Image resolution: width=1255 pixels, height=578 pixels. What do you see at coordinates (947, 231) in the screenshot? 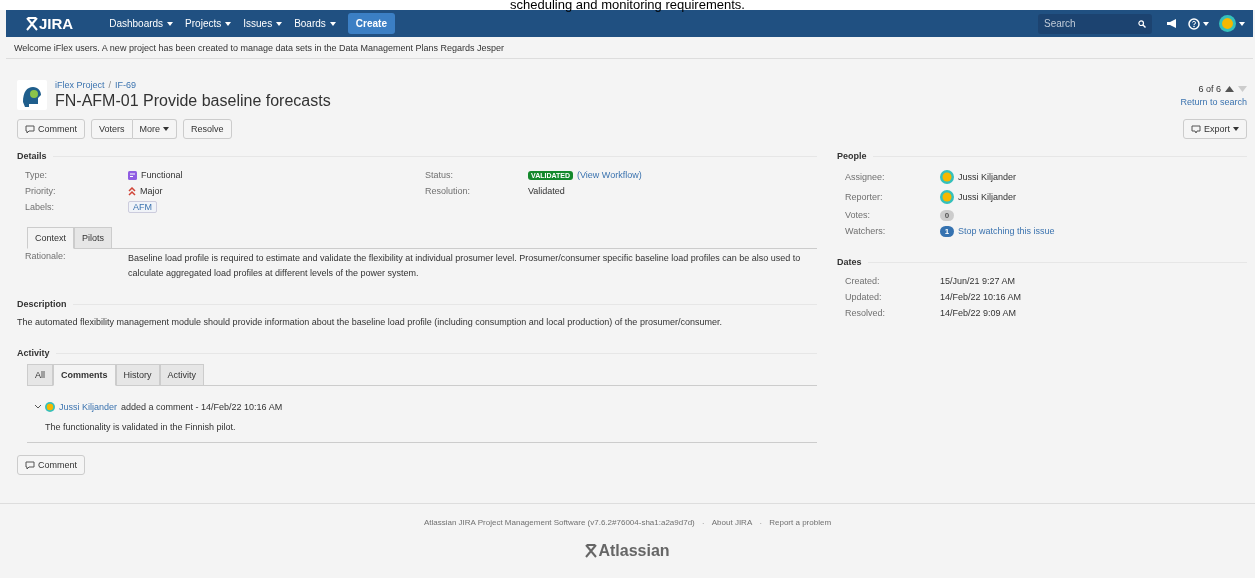
I see `watchers-count: 1` at bounding box center [947, 231].